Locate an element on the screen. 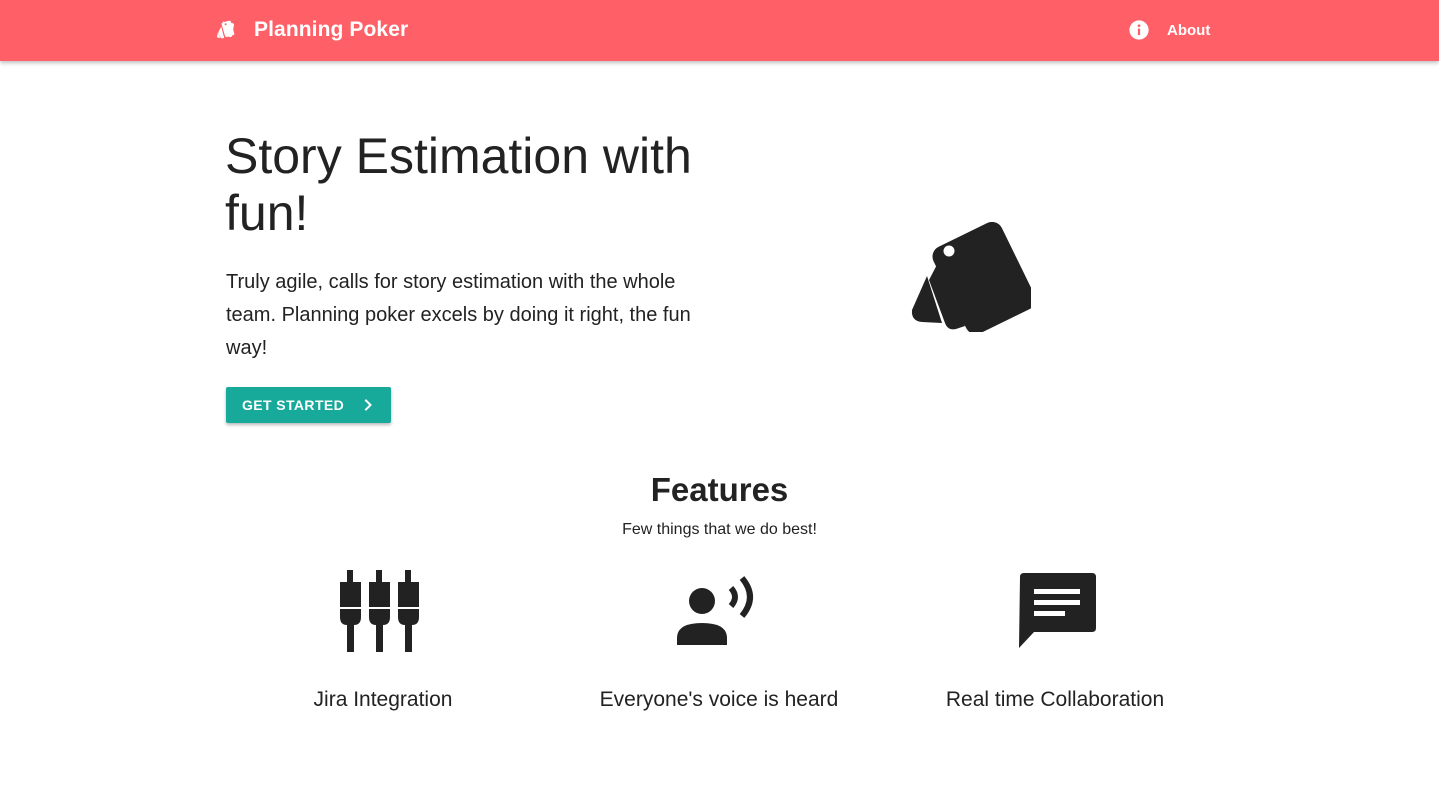  about-link: About is located at coordinates (1169, 30).